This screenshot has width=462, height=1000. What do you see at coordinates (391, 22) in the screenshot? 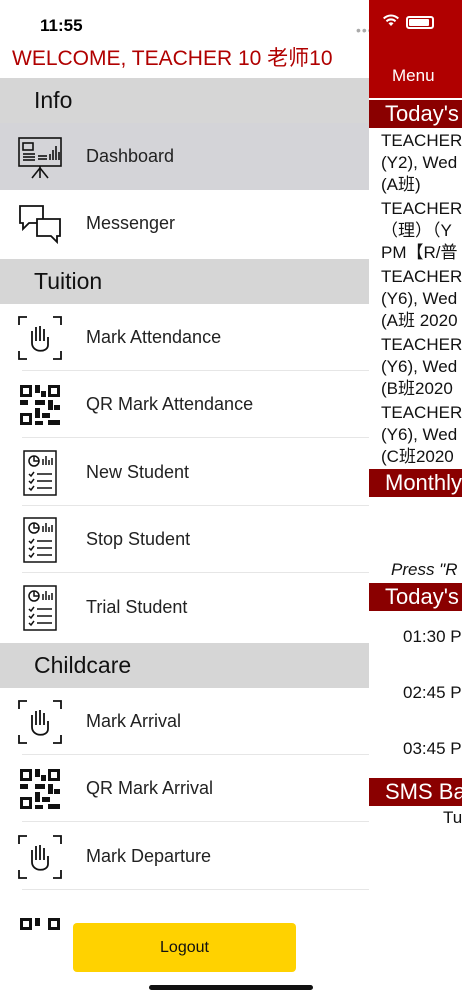
I see `wifi-icon` at bounding box center [391, 22].